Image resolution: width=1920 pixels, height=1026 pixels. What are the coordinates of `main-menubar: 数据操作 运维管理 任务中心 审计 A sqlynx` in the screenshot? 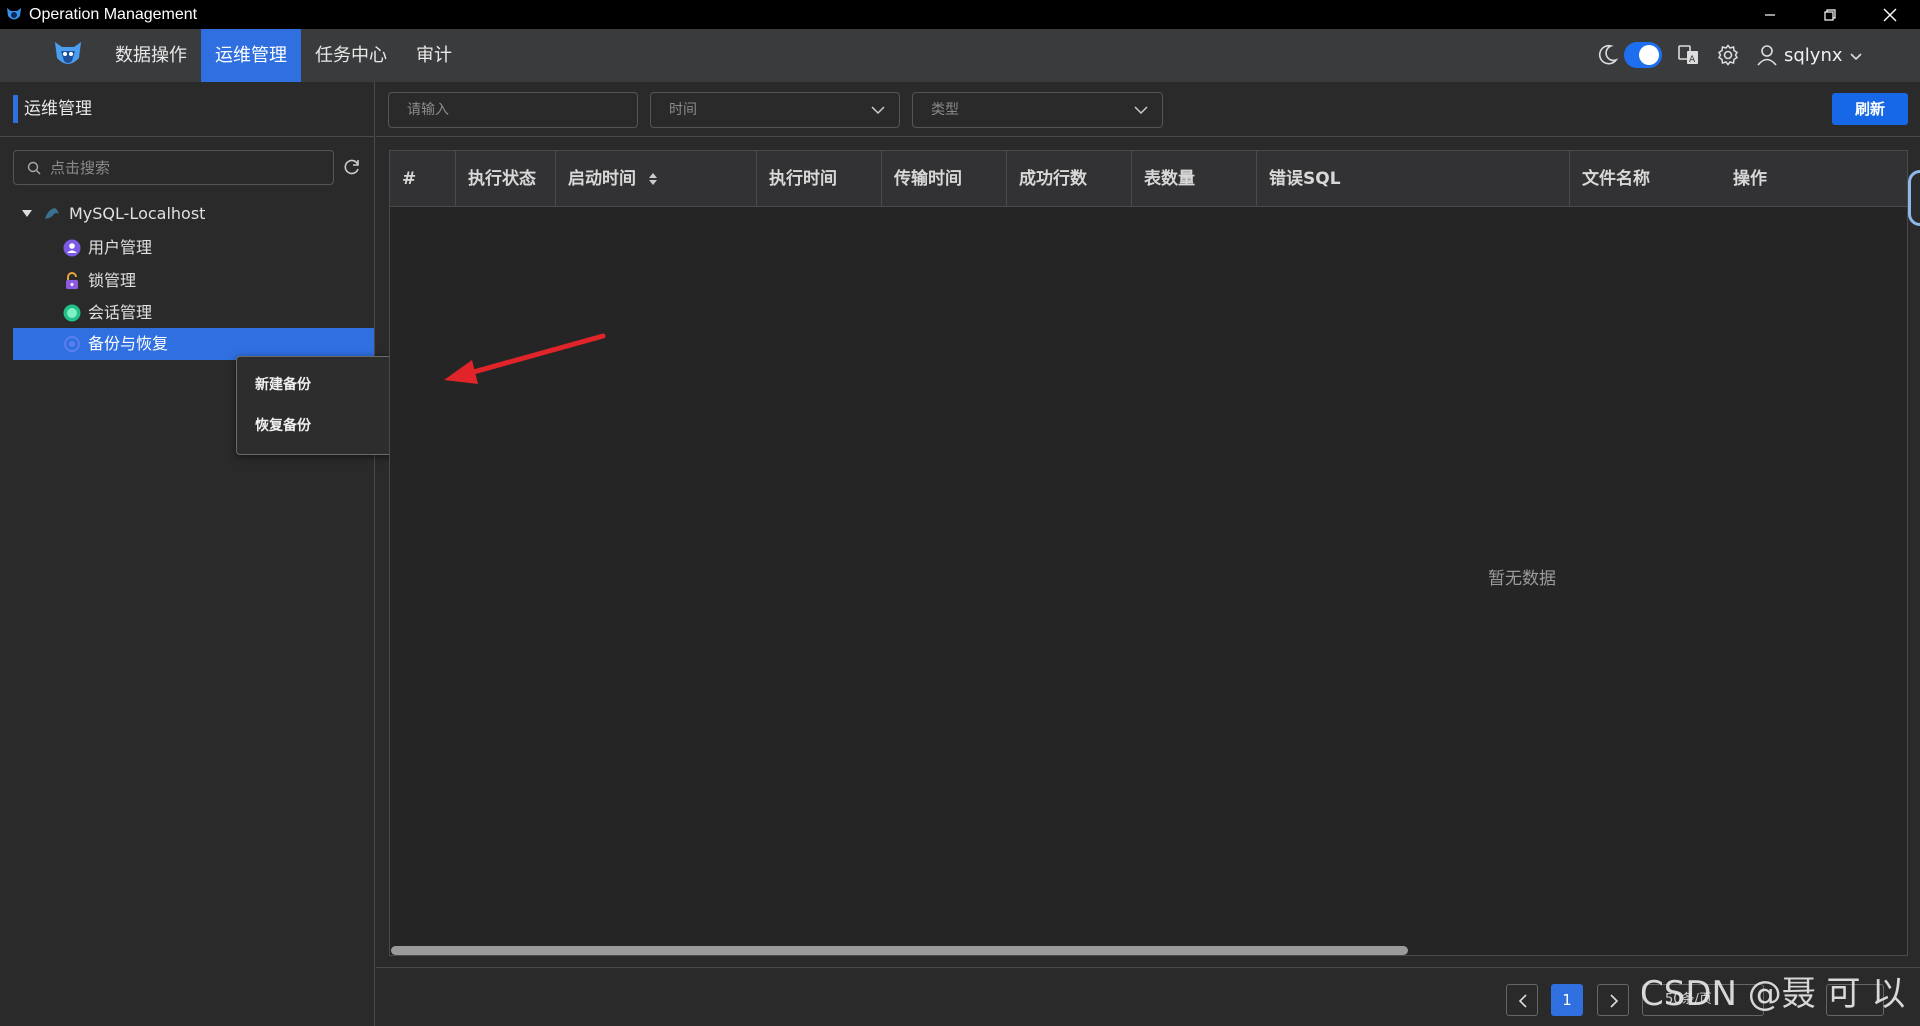 It's located at (960, 55).